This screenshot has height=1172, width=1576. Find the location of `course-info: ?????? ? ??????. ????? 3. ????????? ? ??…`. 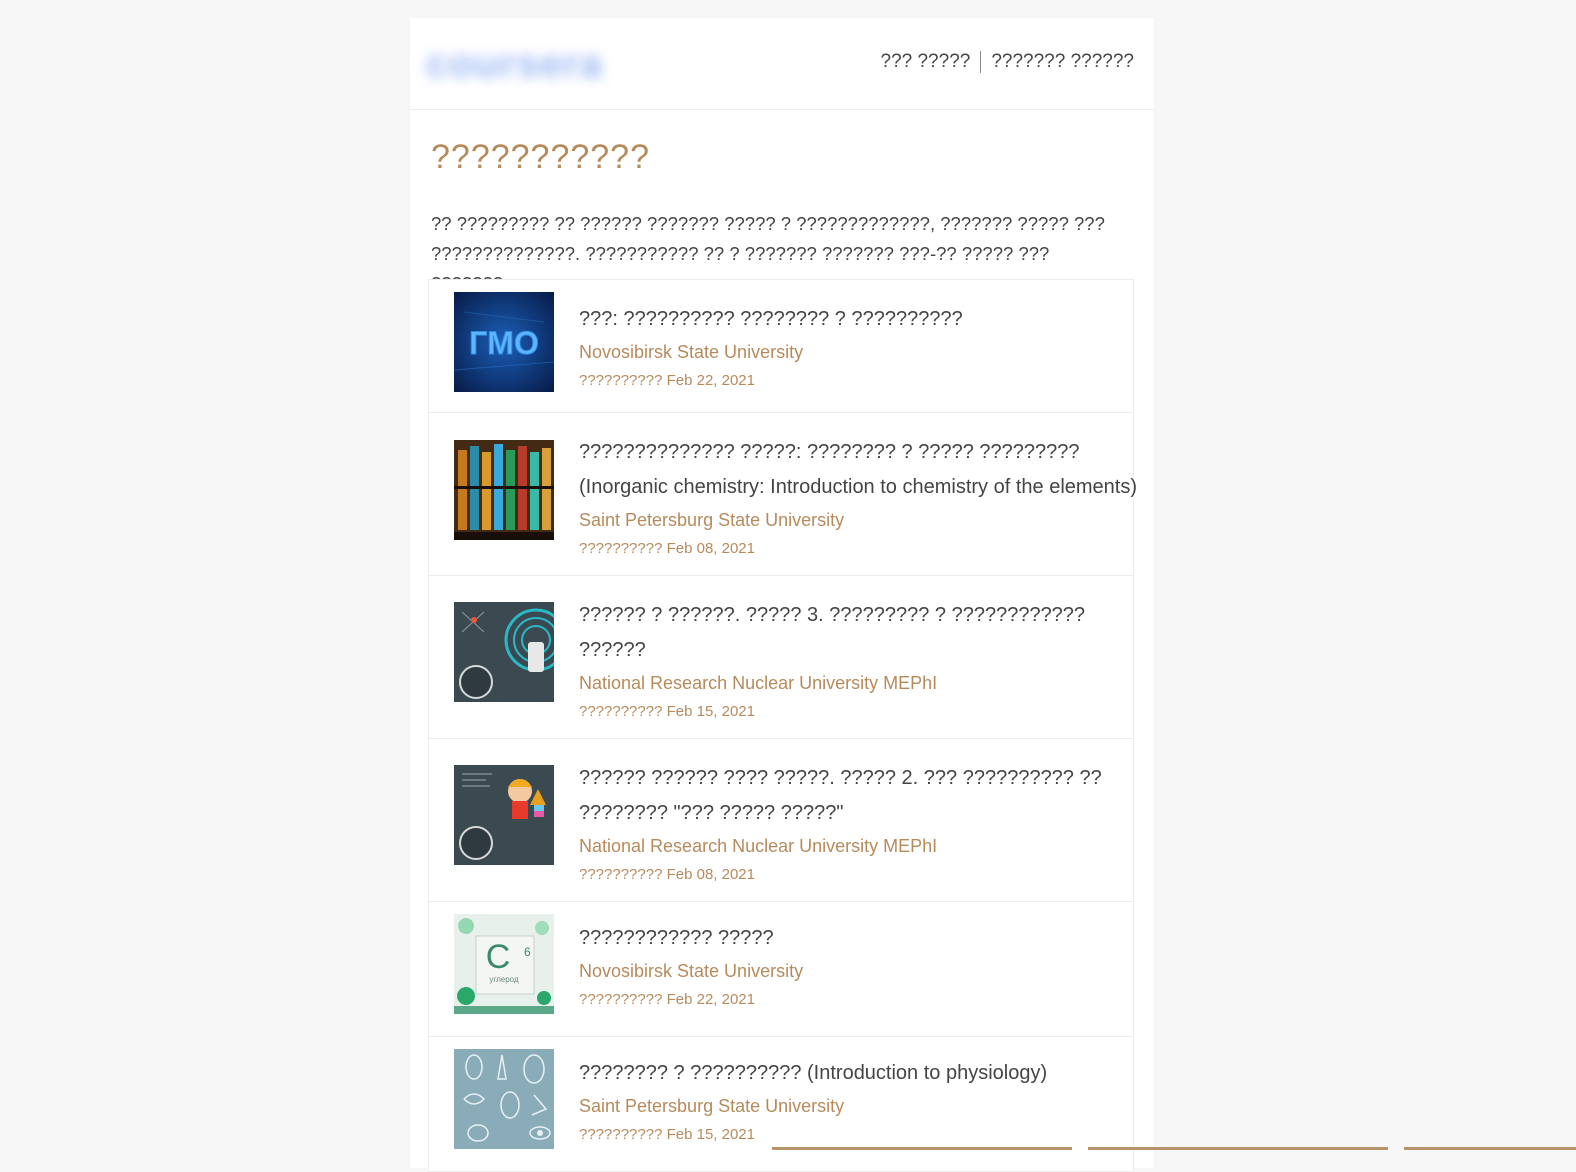

course-info: ?????? ? ??????. ????? 3. ????????? ? ??… is located at coordinates (859, 662).